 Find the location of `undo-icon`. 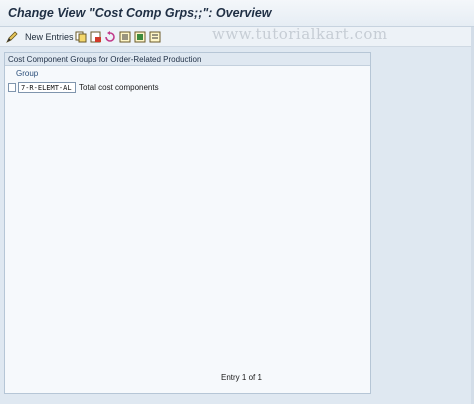

undo-icon is located at coordinates (110, 39).